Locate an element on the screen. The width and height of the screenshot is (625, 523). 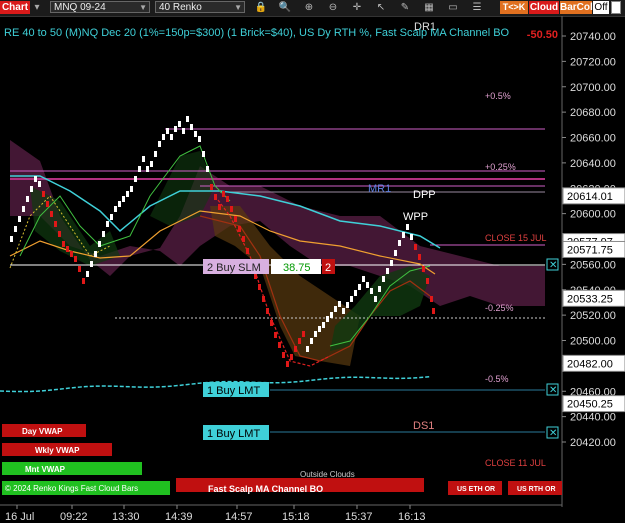
x-tick-label: 15:18 is located at coordinates (296, 517).